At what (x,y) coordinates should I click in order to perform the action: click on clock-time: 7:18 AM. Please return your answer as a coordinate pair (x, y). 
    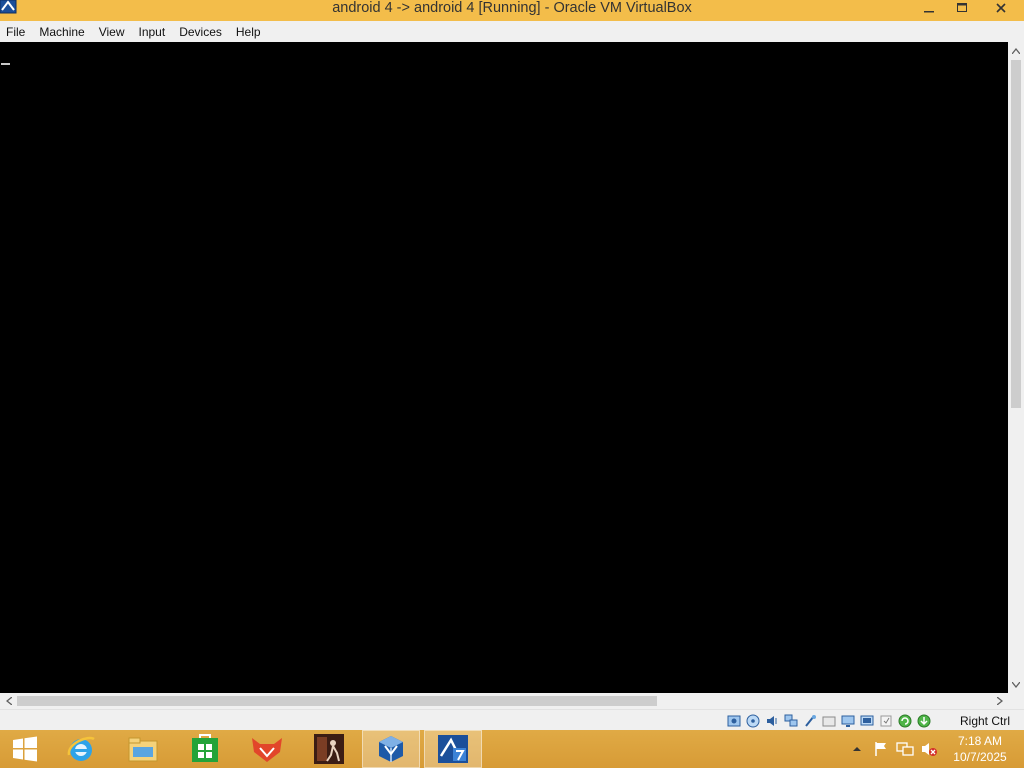
    Looking at the image, I should click on (980, 741).